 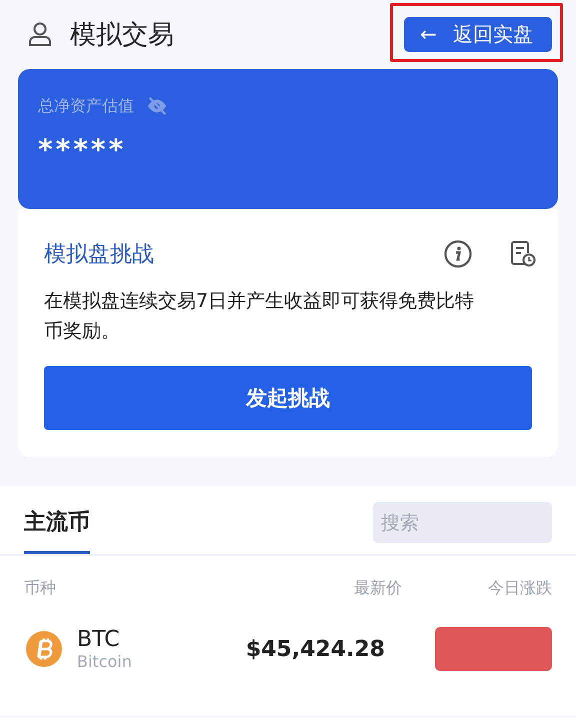 I want to click on user-icon, so click(x=40, y=34).